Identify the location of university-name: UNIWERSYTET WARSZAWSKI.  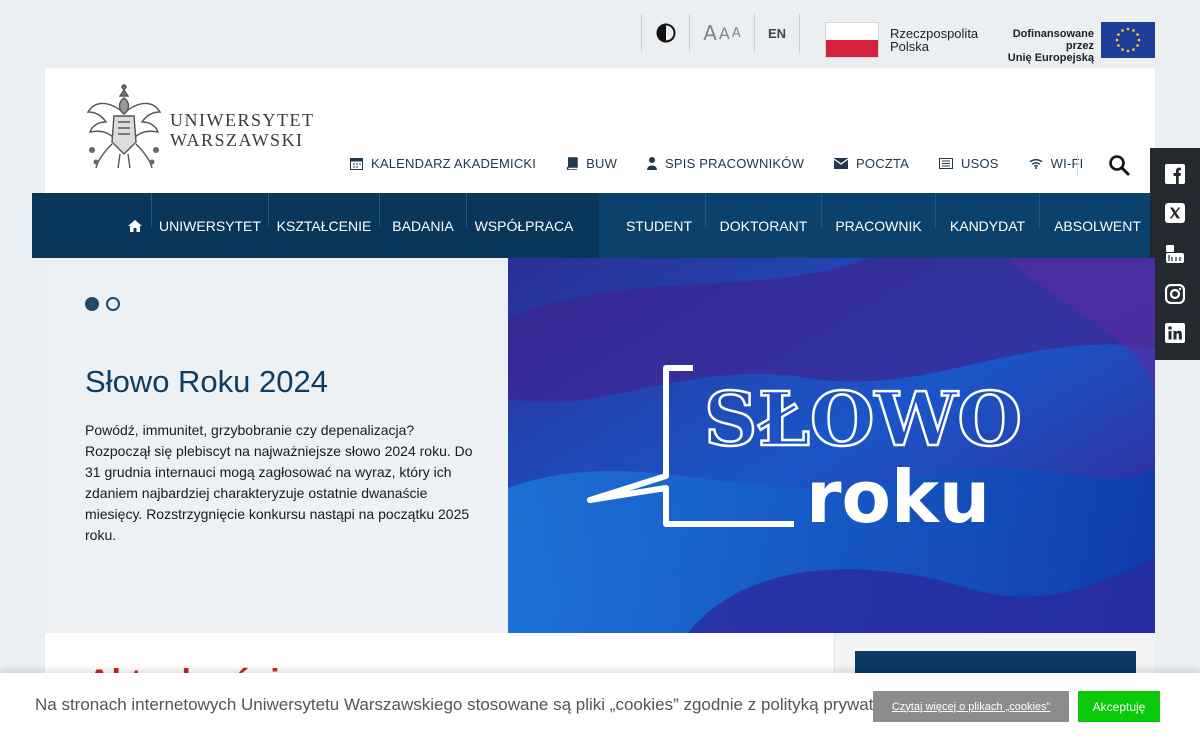
(242, 130).